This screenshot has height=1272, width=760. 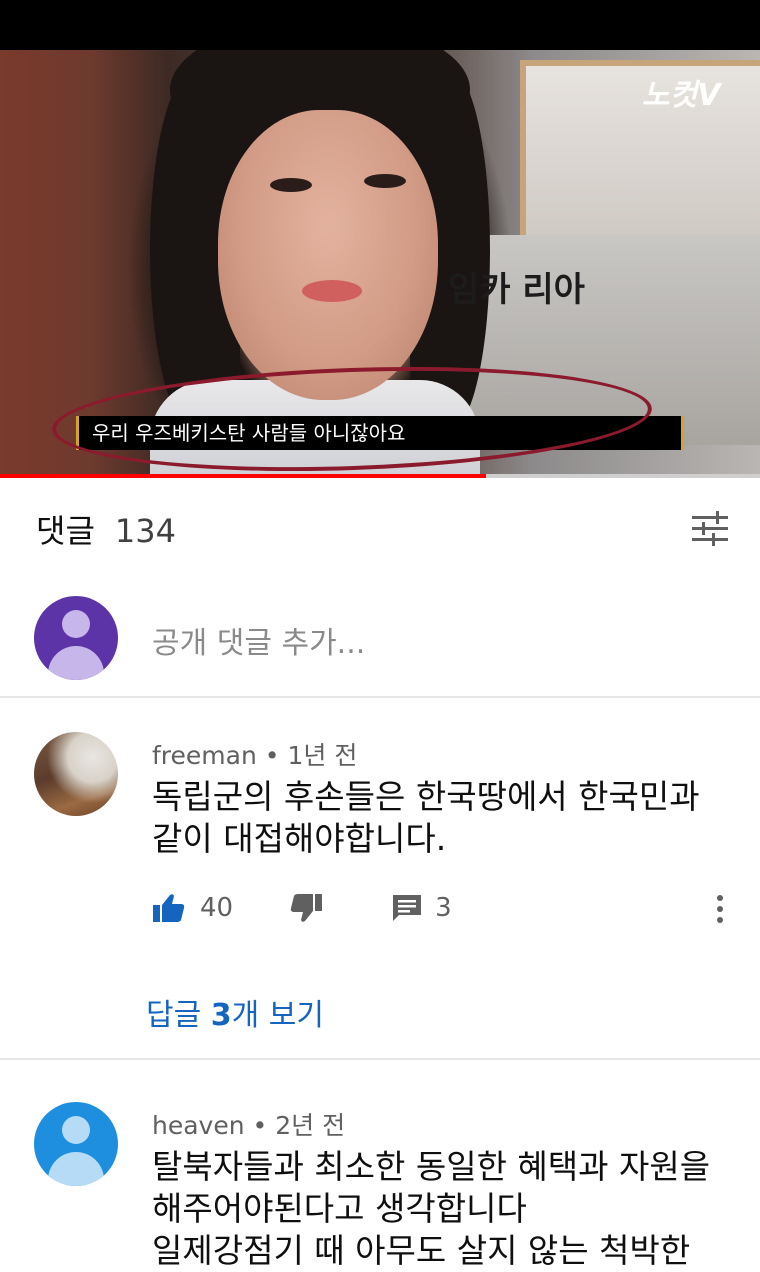 I want to click on hand-drawn-circle-annotation, so click(x=352, y=415).